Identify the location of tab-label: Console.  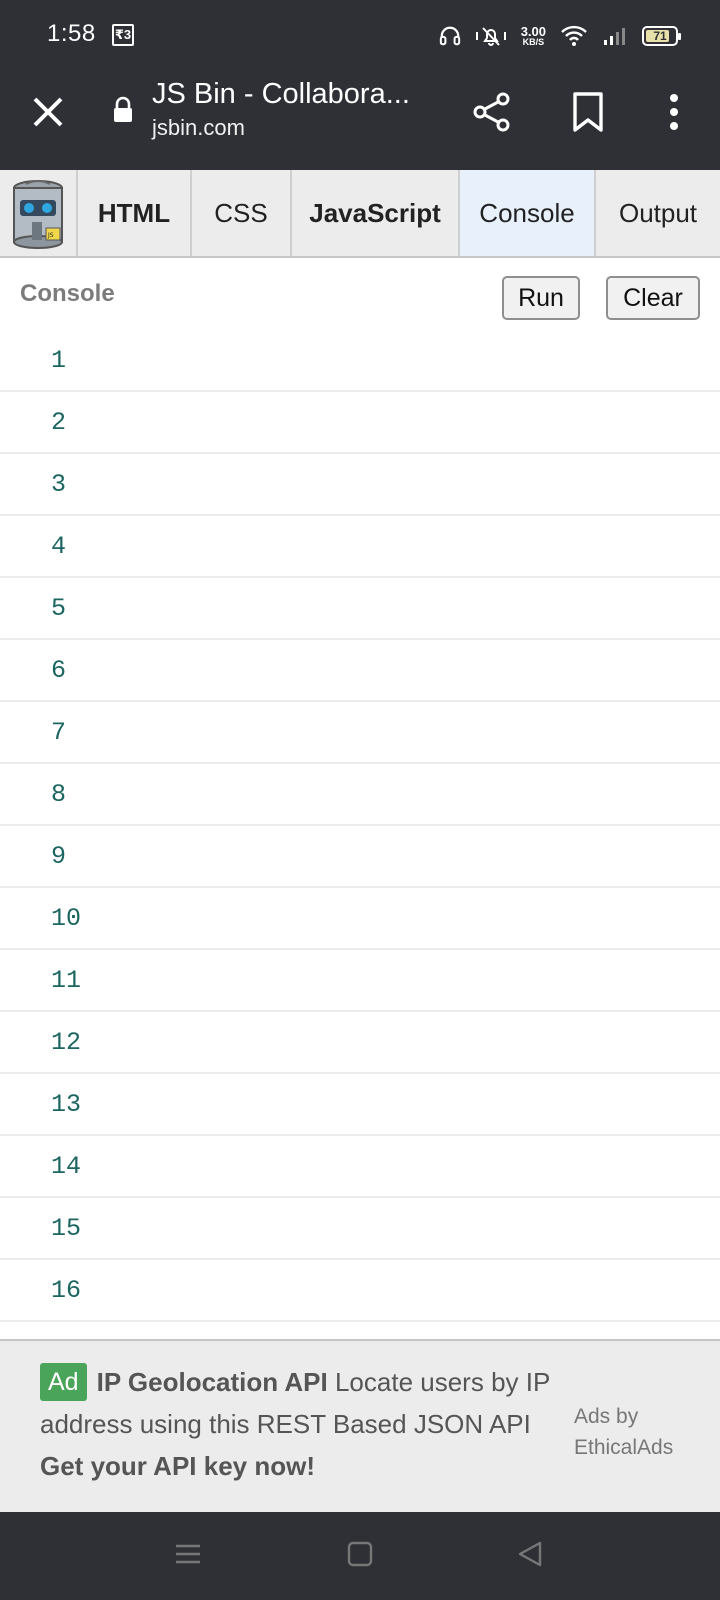
(527, 212).